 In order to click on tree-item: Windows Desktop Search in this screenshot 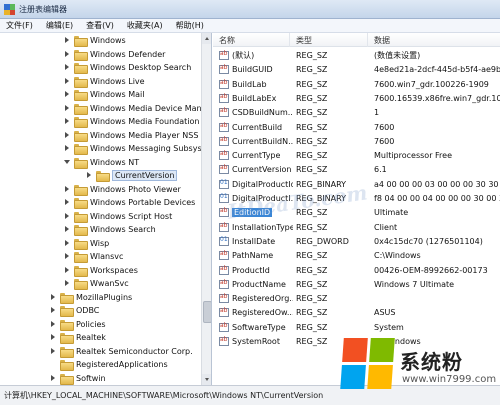, I will do `click(127, 67)`.